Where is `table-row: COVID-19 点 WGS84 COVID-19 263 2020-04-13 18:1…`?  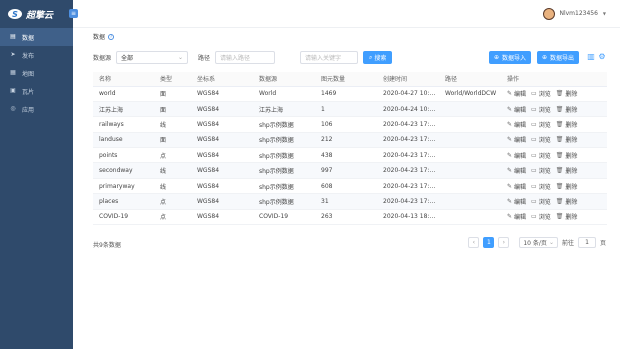
table-row: COVID-19 点 WGS84 COVID-19 263 2020-04-13 18:1… is located at coordinates (350, 217).